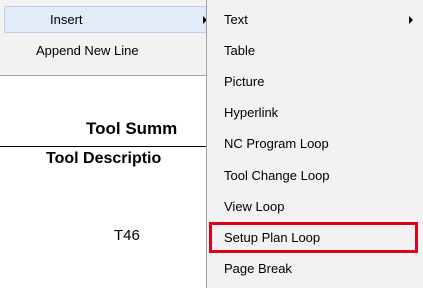 This screenshot has height=288, width=423. I want to click on submenu-item-picture: Picture, so click(313, 81).